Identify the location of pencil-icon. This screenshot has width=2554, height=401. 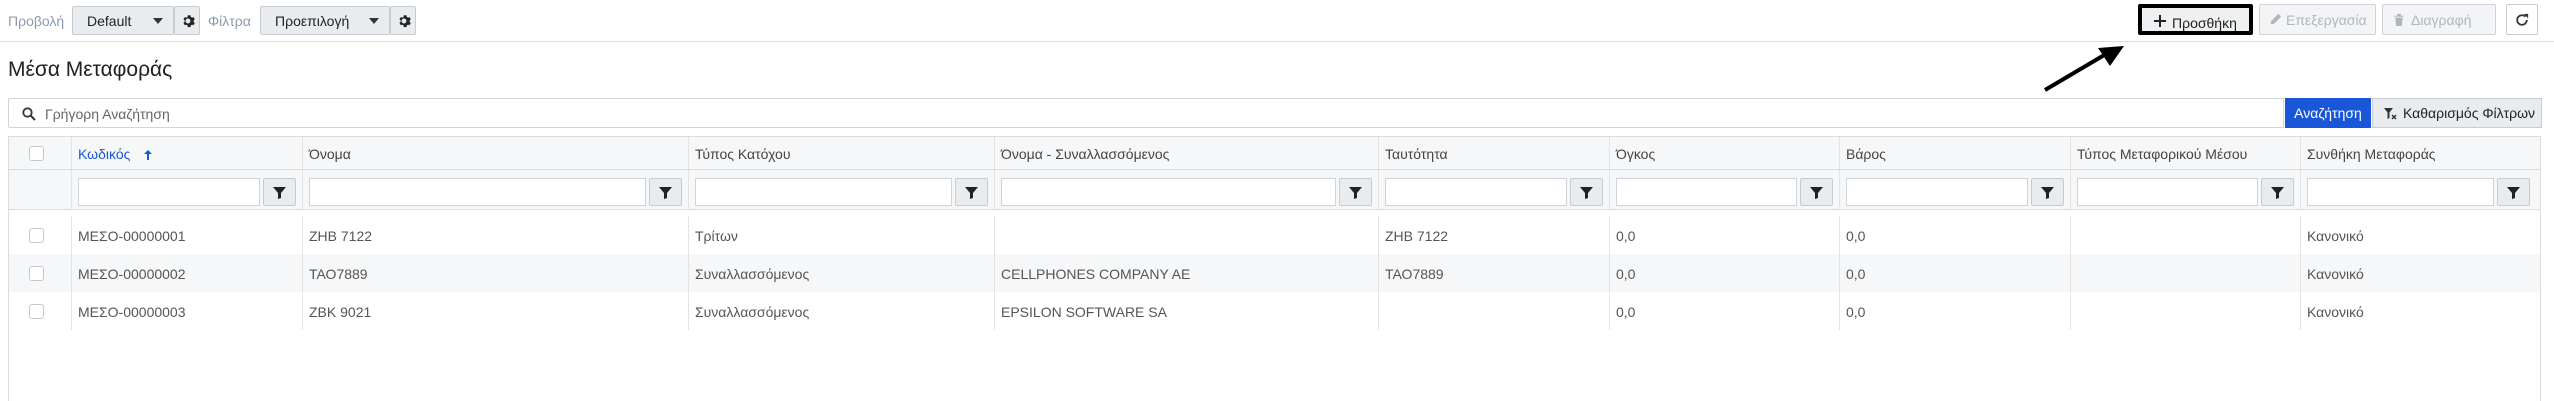
(2276, 19).